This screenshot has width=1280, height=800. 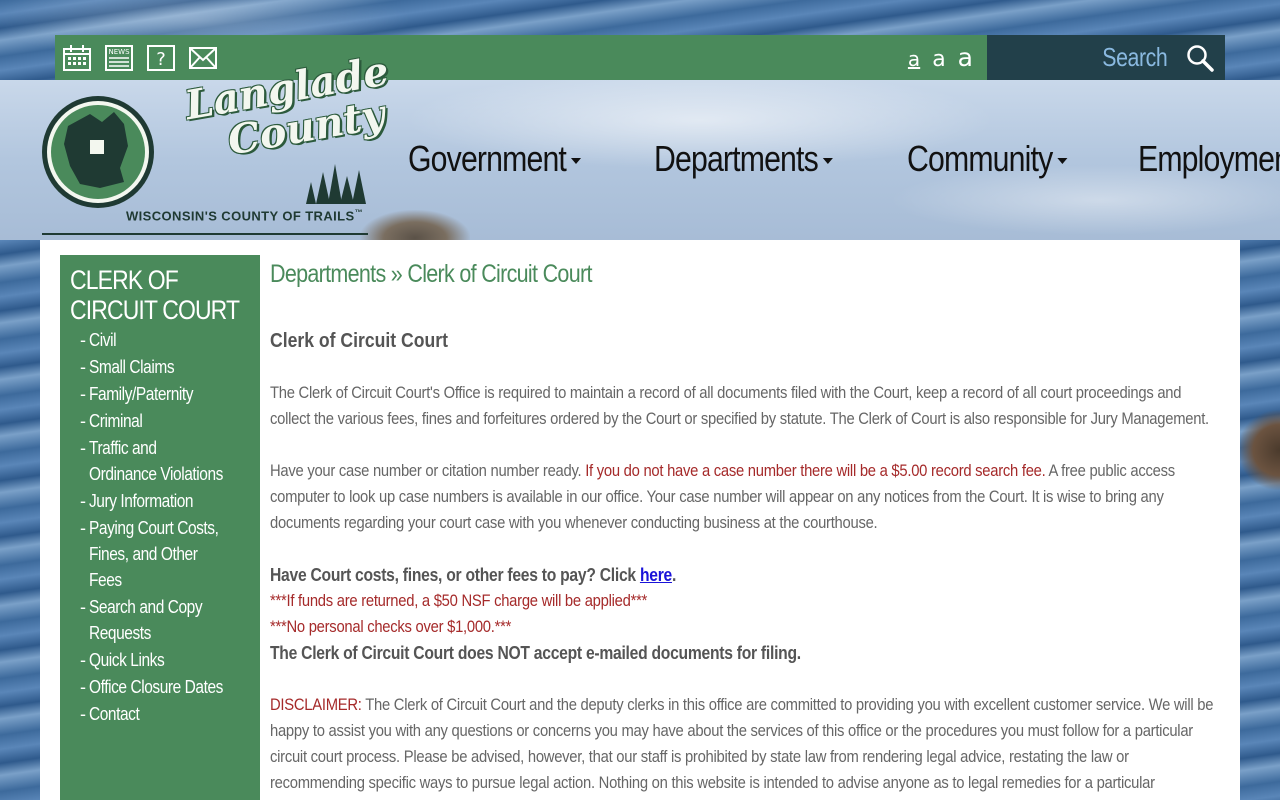 I want to click on sidebar-item-jury-information: - Jury Information, so click(x=165, y=501).